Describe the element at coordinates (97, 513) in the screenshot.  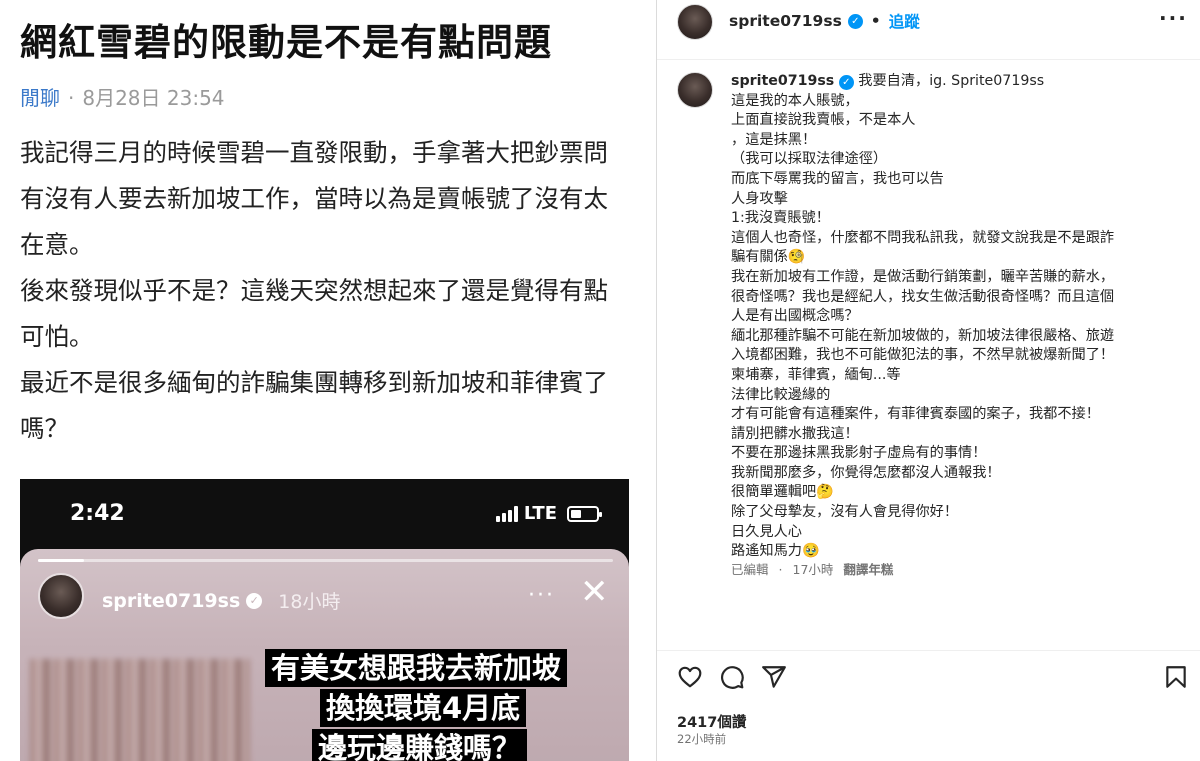
I see `status-bar-time: 2:42` at that location.